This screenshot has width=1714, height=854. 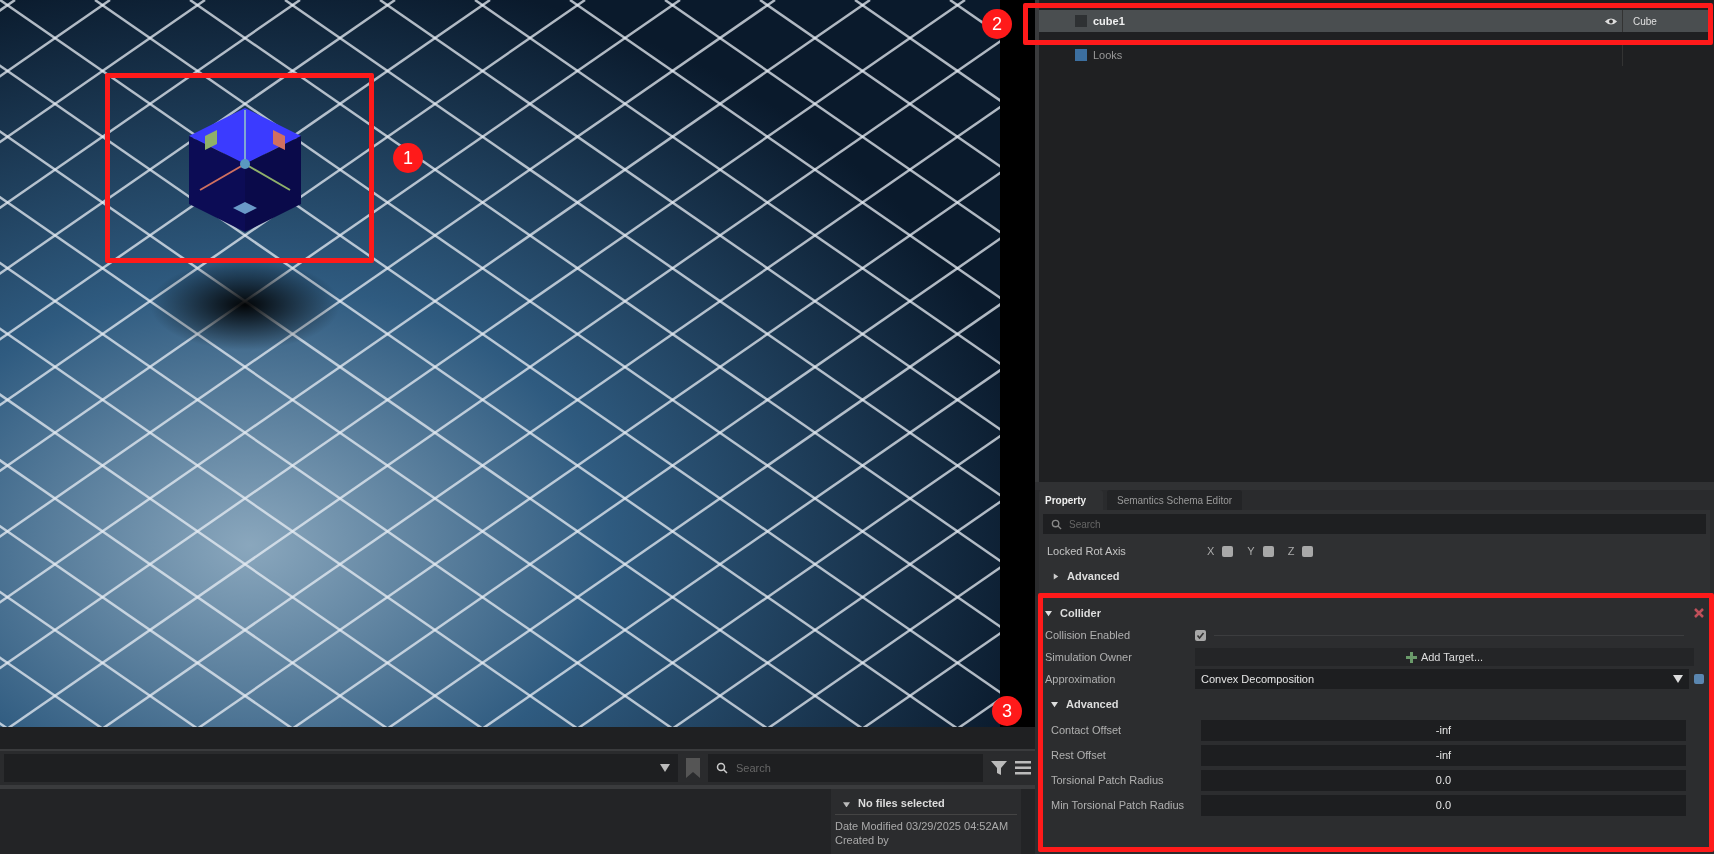 I want to click on property-label: Contact Offset, so click(x=1087, y=731).